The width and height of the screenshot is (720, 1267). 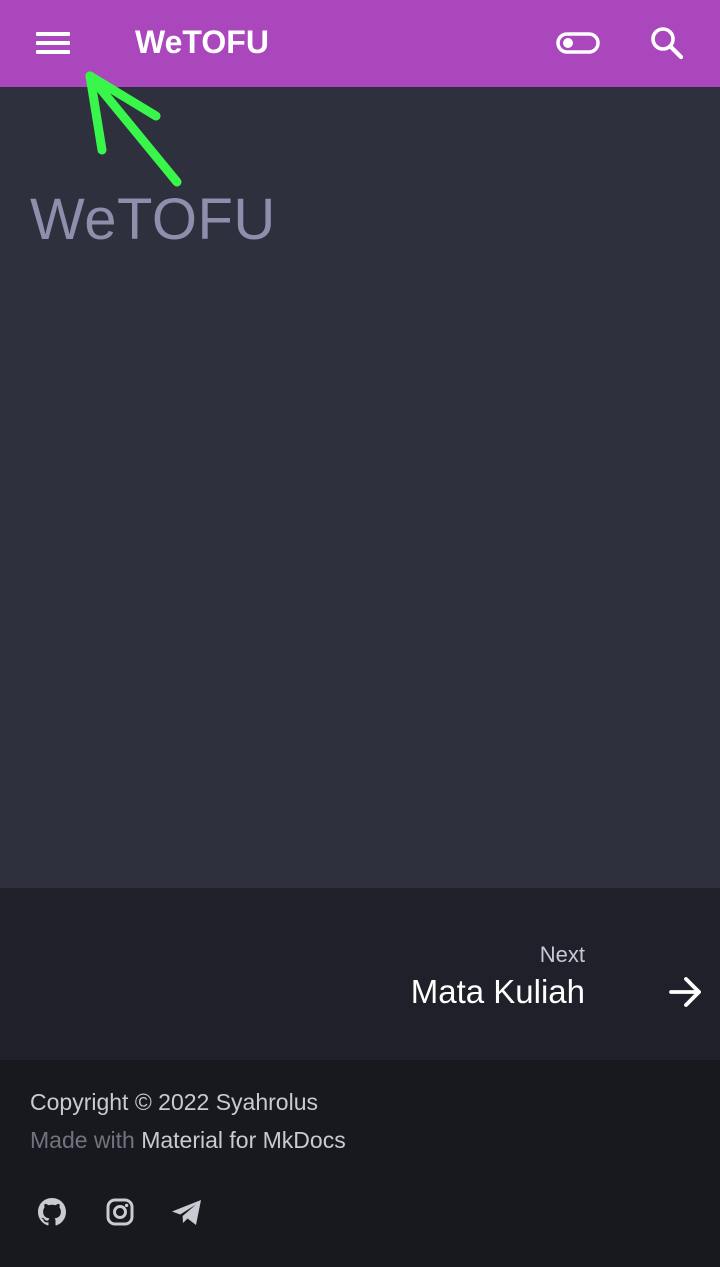 What do you see at coordinates (685, 992) in the screenshot?
I see `arrow-right-icon` at bounding box center [685, 992].